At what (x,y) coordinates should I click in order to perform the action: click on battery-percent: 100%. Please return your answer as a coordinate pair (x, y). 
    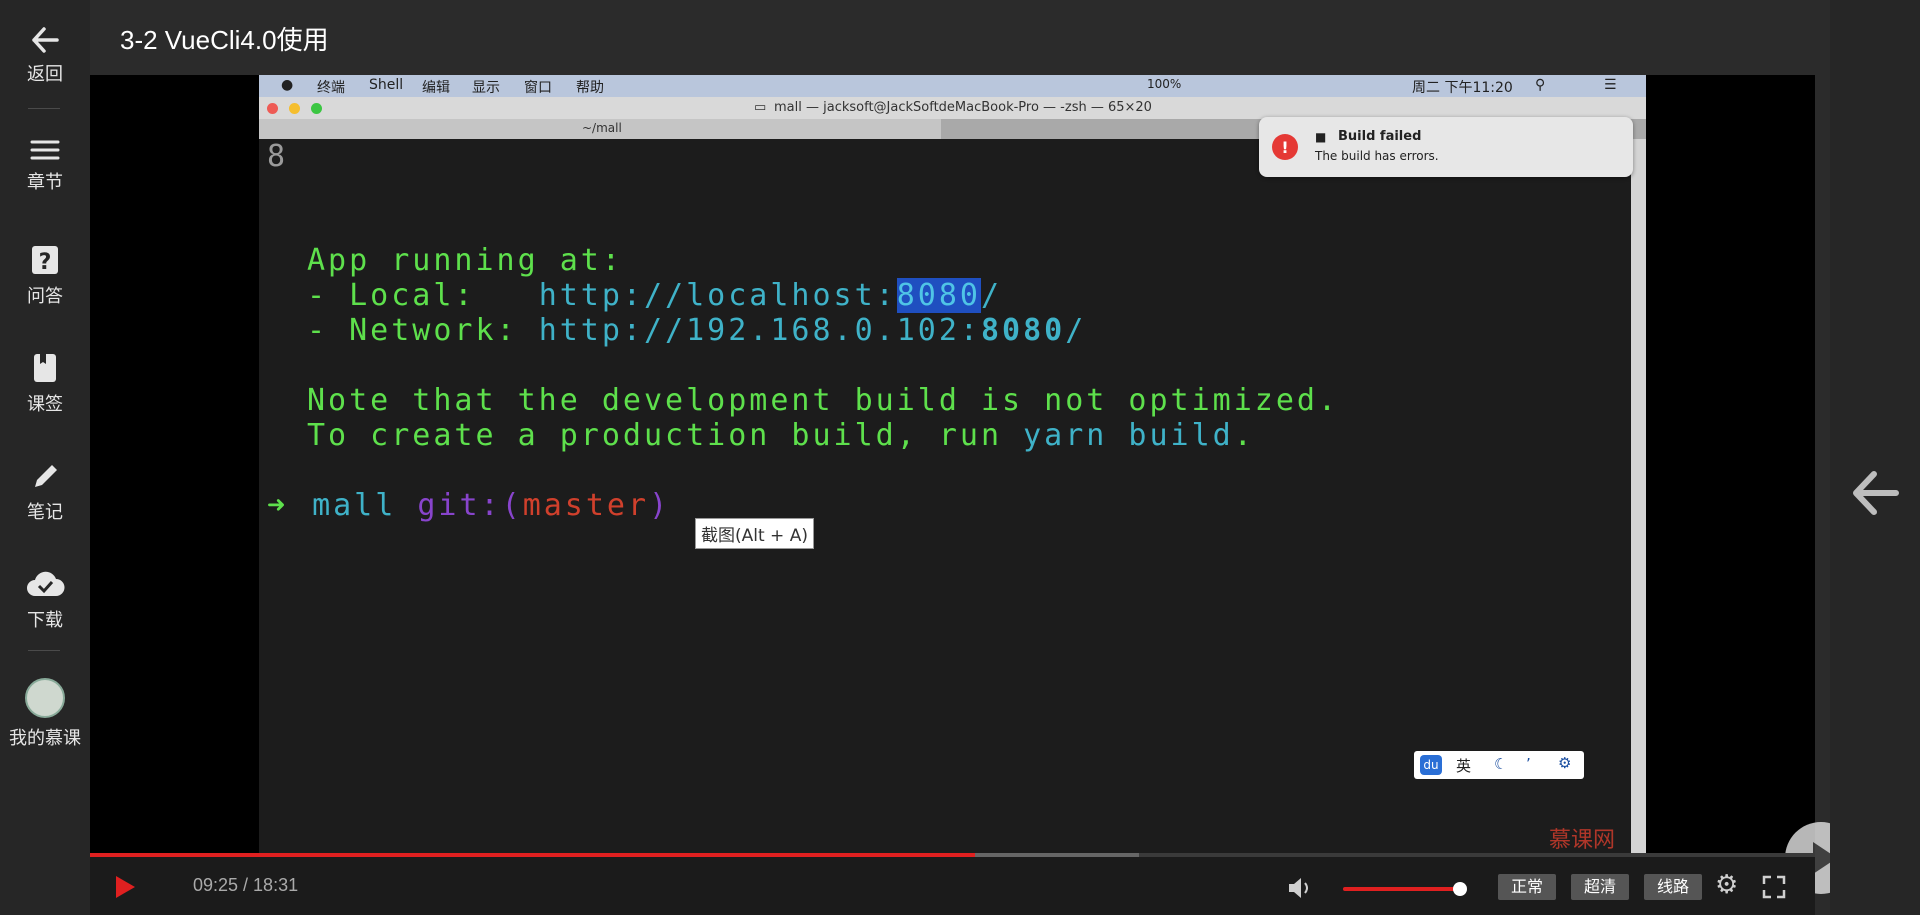
    Looking at the image, I should click on (1164, 84).